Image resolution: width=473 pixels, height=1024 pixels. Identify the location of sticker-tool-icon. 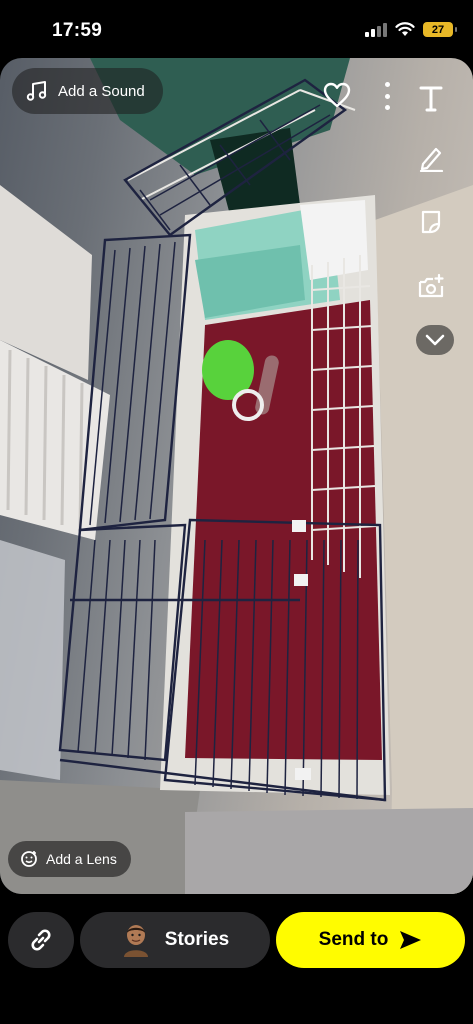
(431, 222).